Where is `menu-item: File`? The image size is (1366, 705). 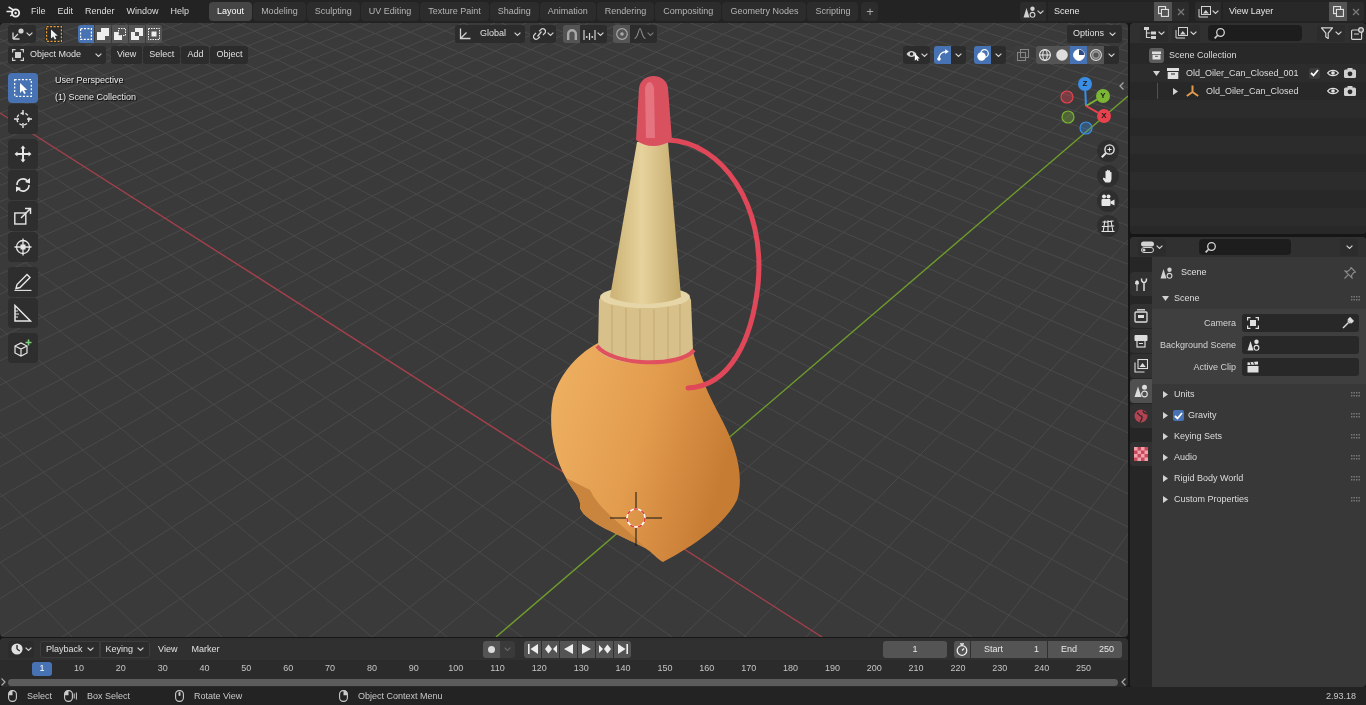 menu-item: File is located at coordinates (38, 11).